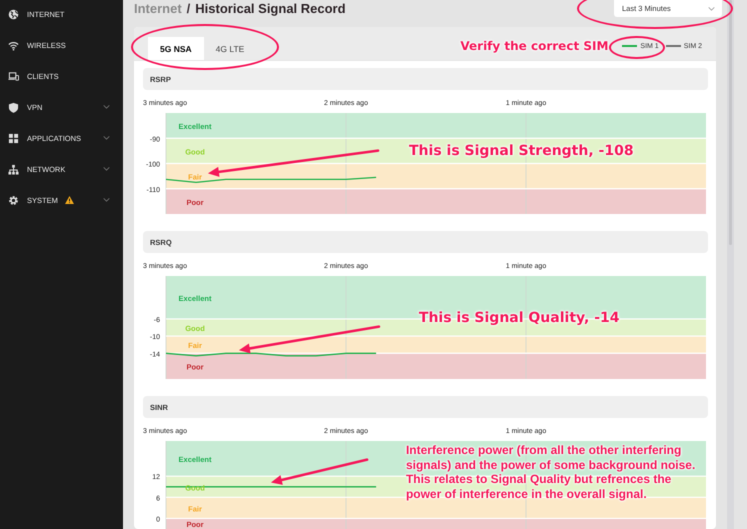 The image size is (747, 529). Describe the element at coordinates (13, 45) in the screenshot. I see `wifi-icon` at that location.